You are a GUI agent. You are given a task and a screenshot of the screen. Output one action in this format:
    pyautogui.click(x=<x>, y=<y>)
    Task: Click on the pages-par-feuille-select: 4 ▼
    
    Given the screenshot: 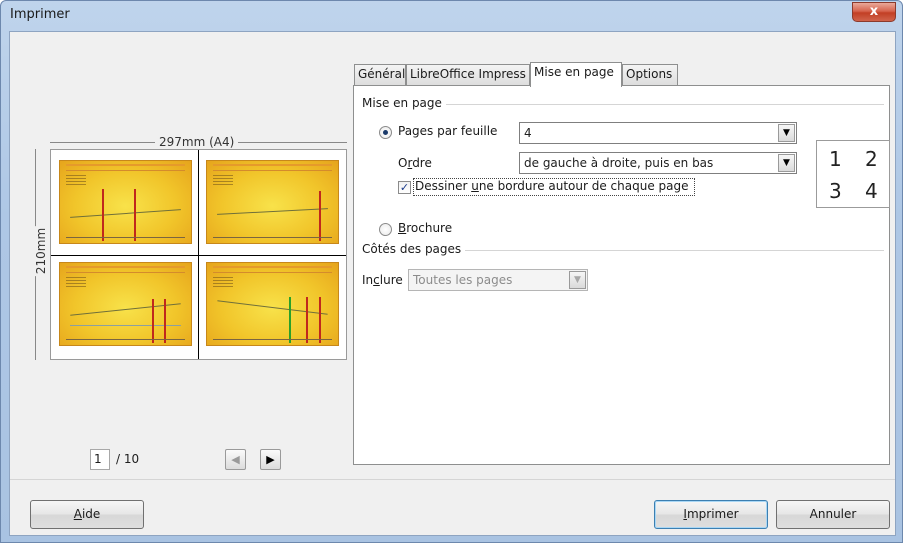 What is the action you would take?
    pyautogui.click(x=658, y=133)
    